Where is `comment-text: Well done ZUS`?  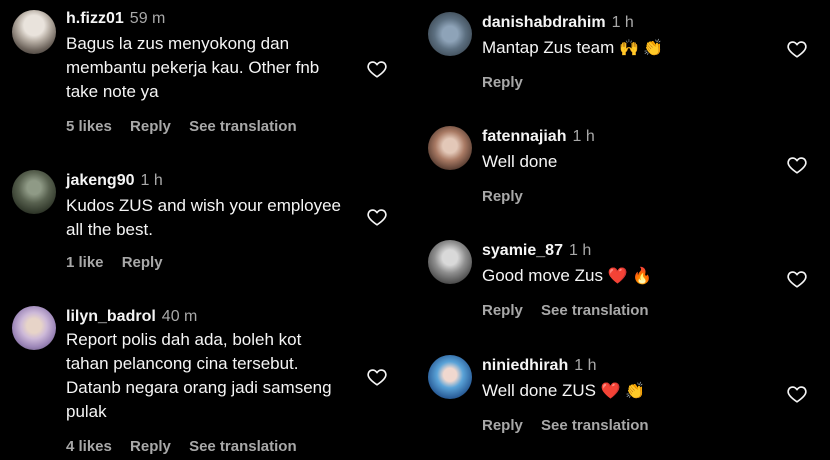 comment-text: Well done ZUS is located at coordinates (539, 390).